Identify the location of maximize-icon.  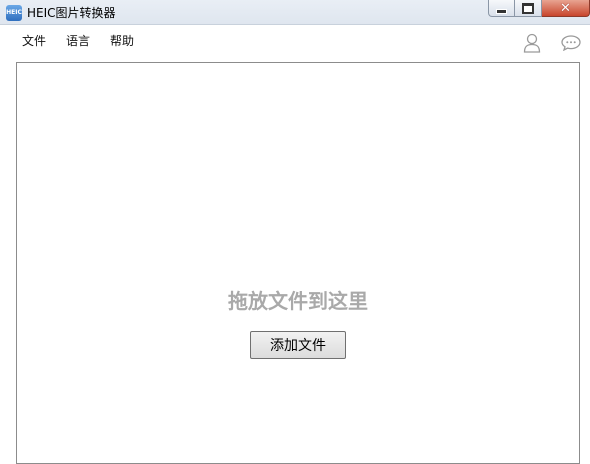
(528, 8).